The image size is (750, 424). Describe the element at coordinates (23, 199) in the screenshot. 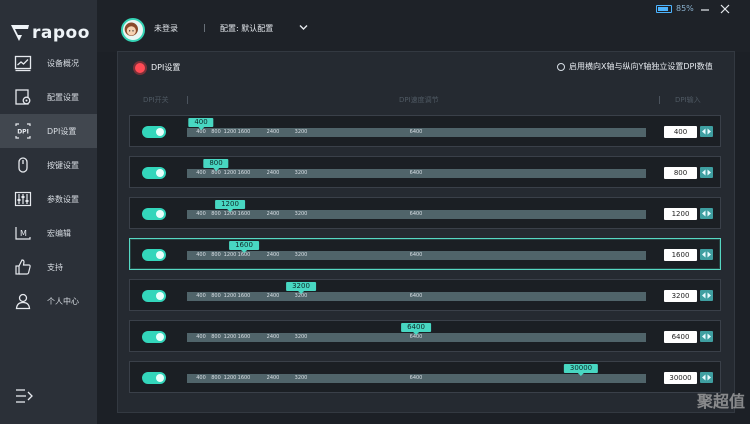

I see `sliders-icon` at that location.